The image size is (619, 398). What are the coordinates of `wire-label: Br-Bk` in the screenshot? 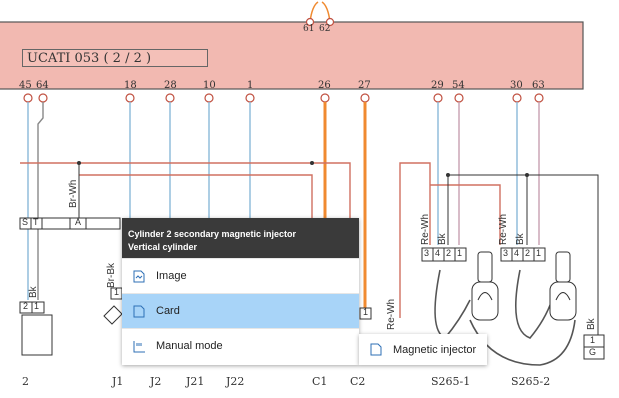 It's located at (111, 275).